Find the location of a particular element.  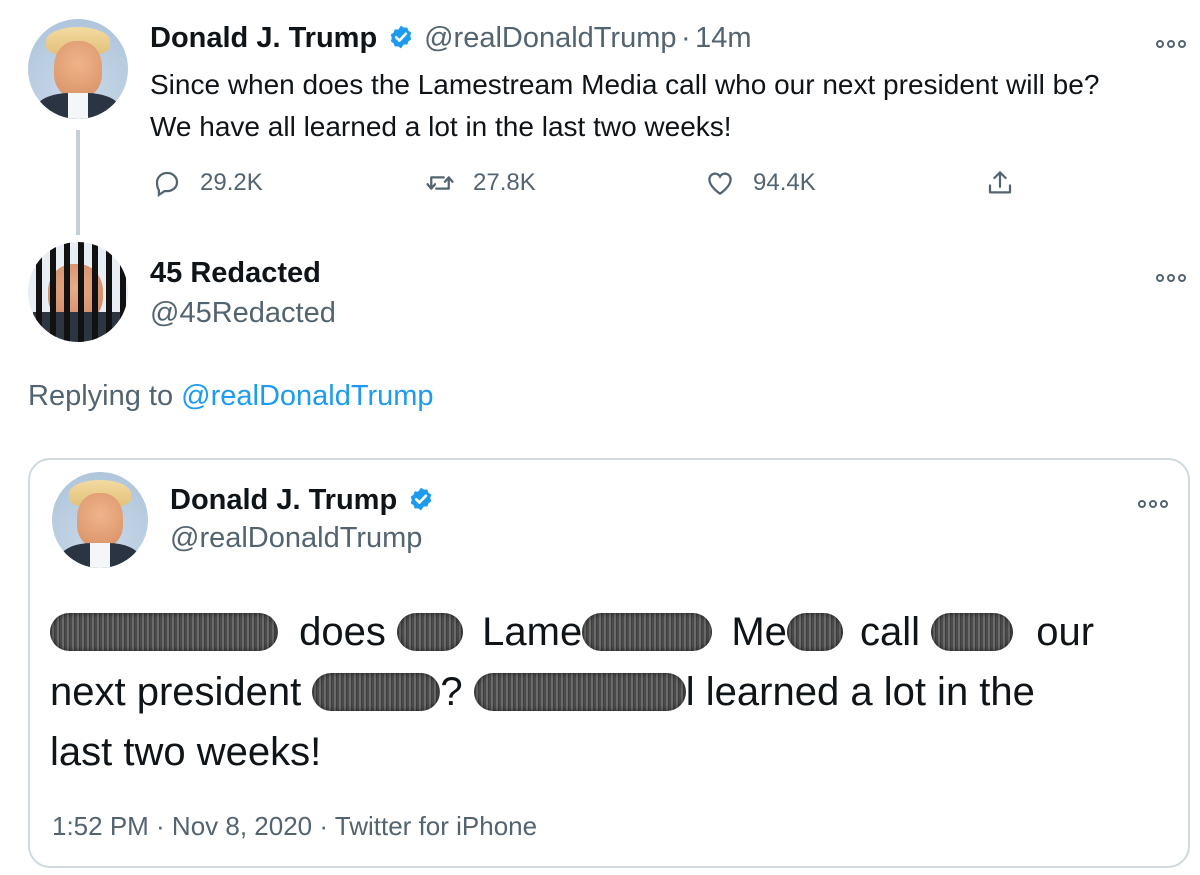

redacted-line-2: next president ? l learned a lot in the is located at coordinates (610, 692).